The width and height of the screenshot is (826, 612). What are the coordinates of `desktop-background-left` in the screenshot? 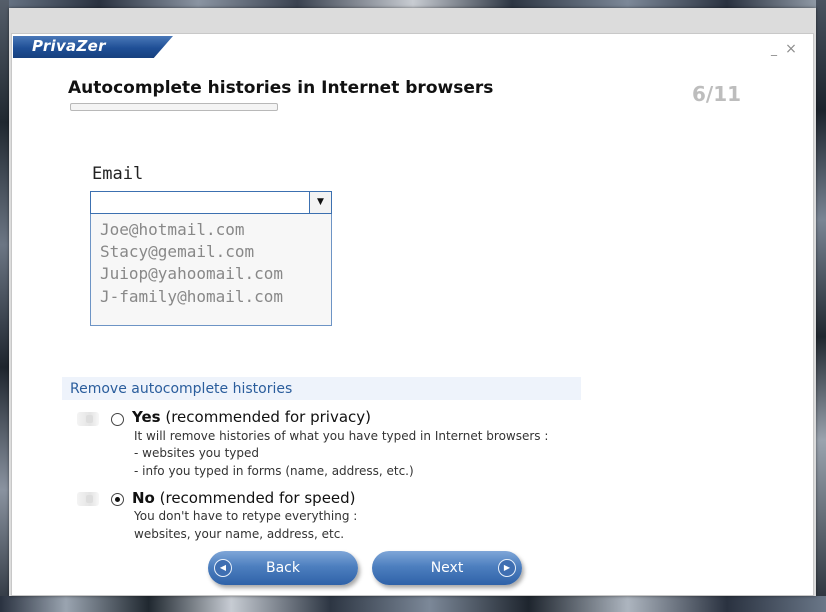 It's located at (4, 306).